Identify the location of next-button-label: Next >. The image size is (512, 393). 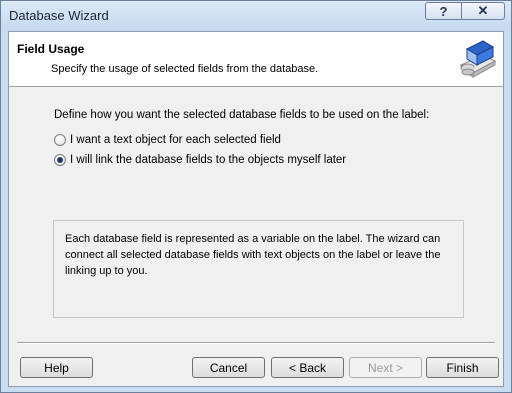
(385, 367).